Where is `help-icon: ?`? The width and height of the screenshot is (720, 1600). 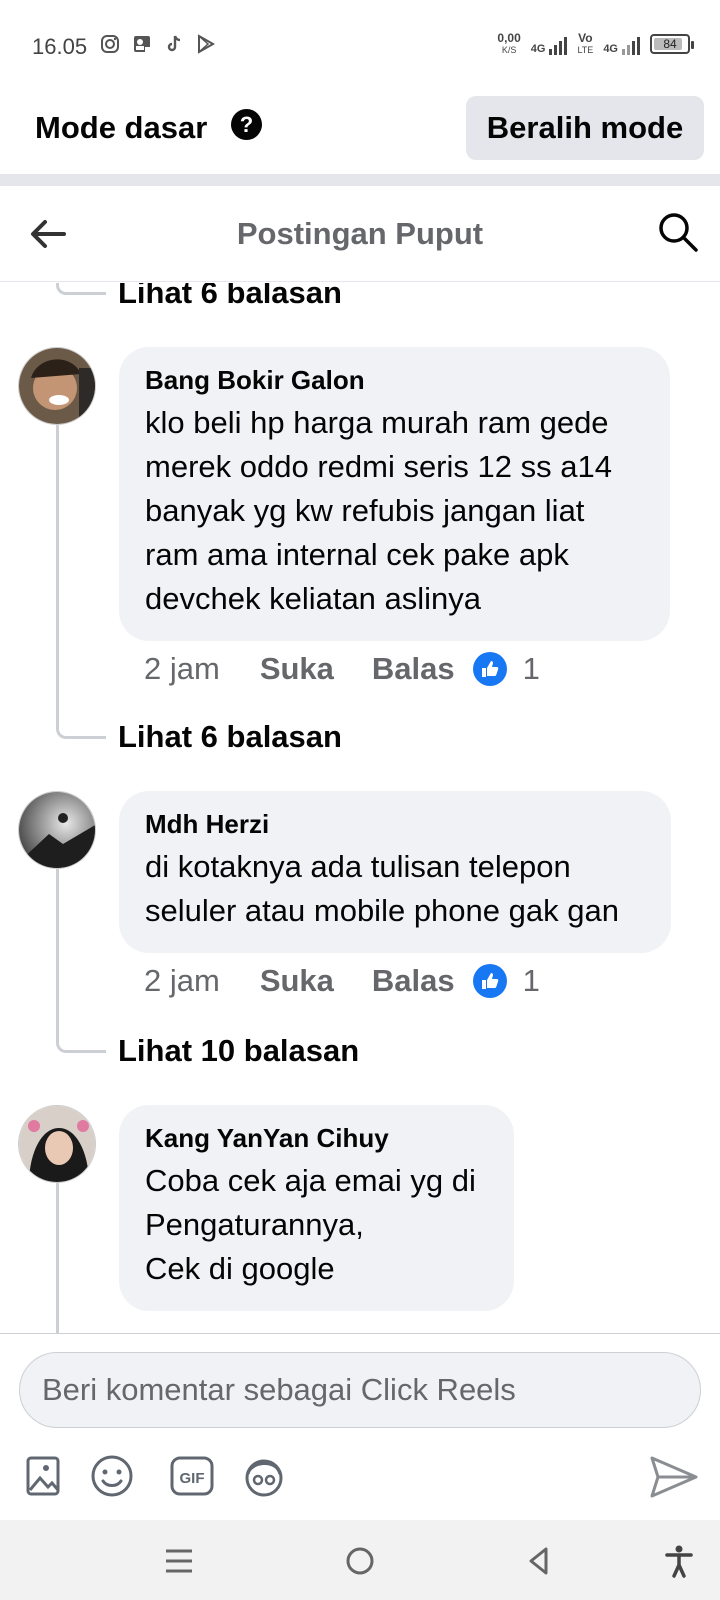 help-icon: ? is located at coordinates (246, 124).